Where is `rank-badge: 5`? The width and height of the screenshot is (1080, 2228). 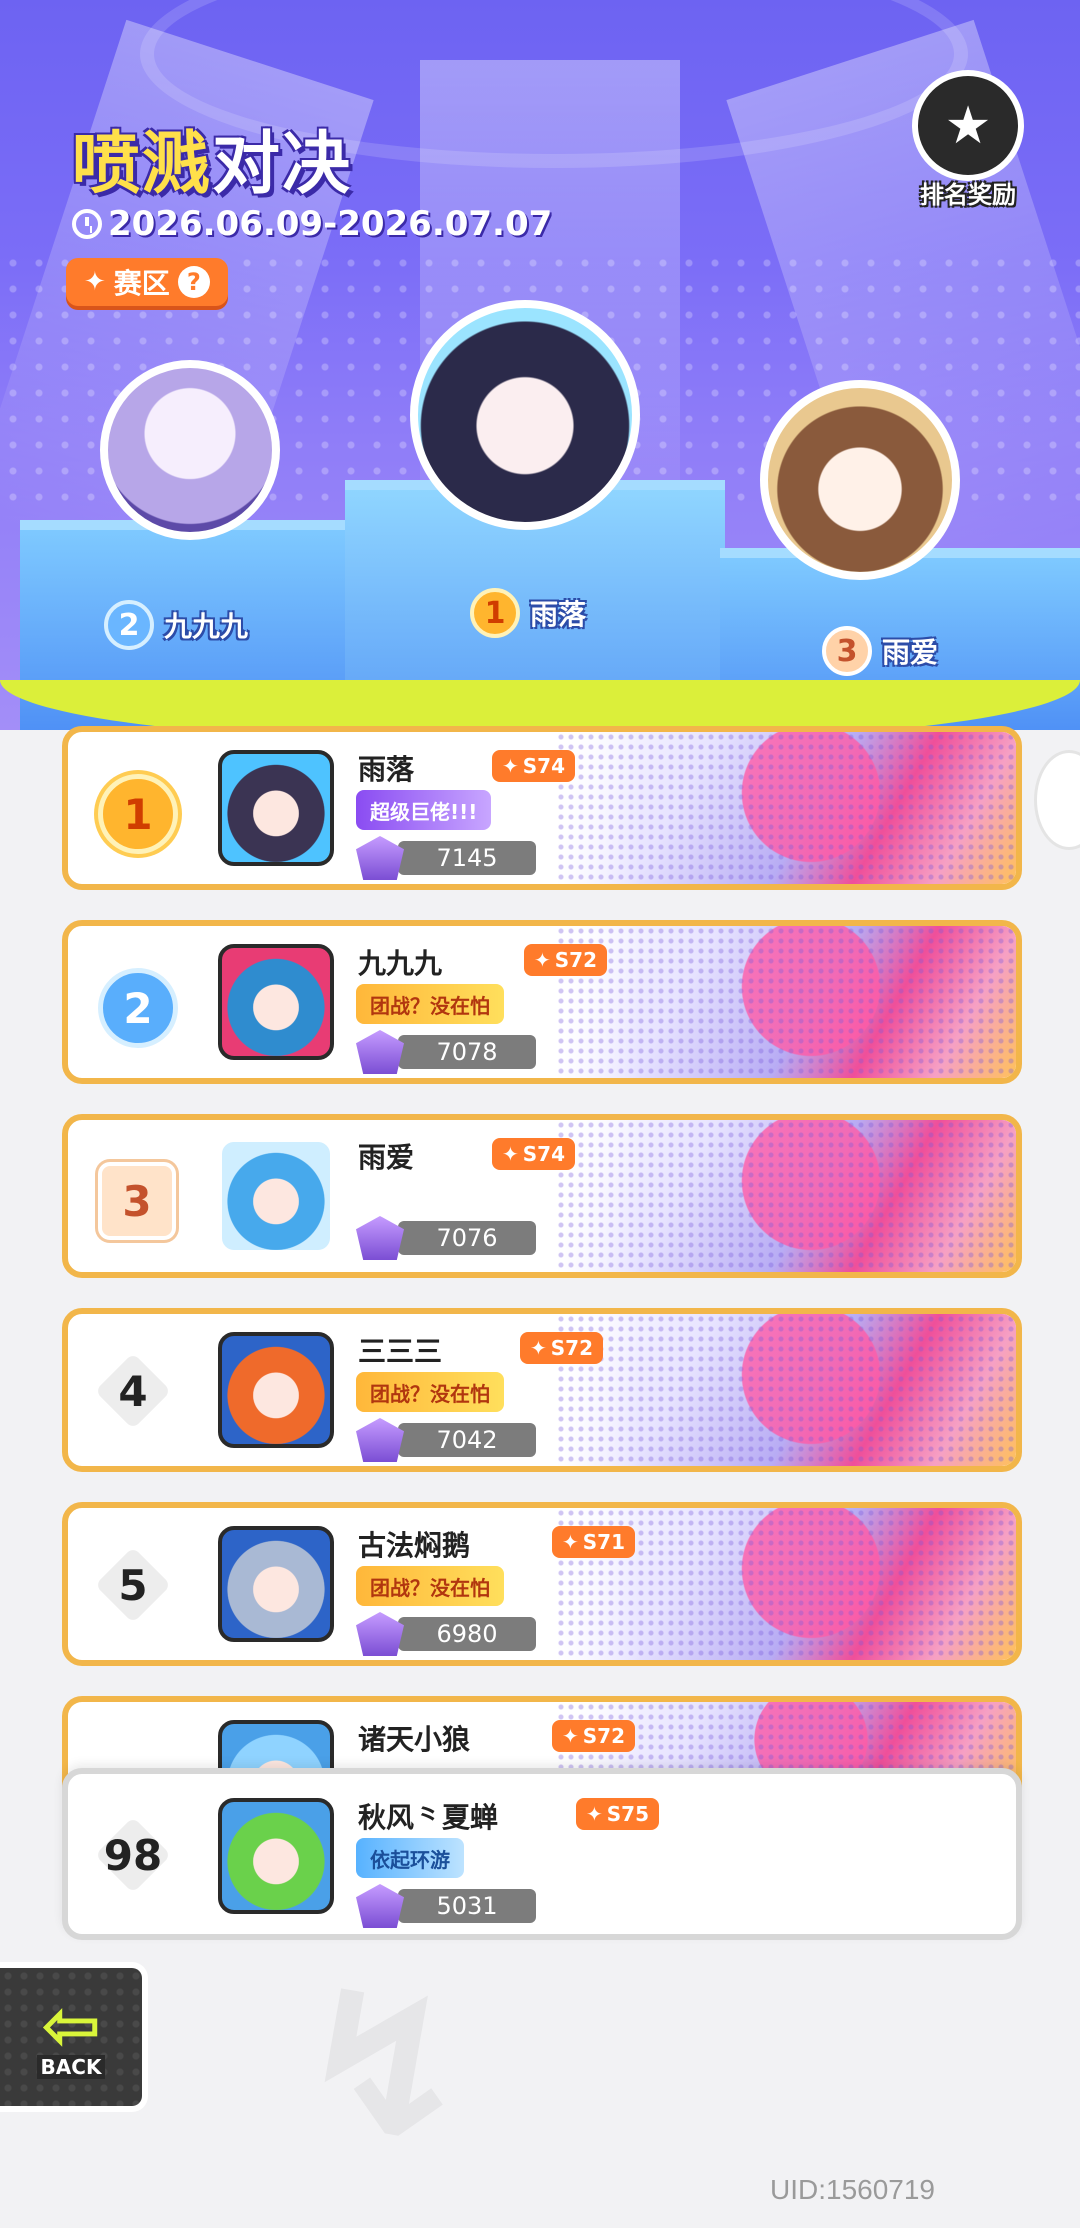
rank-badge: 5 is located at coordinates (133, 1585).